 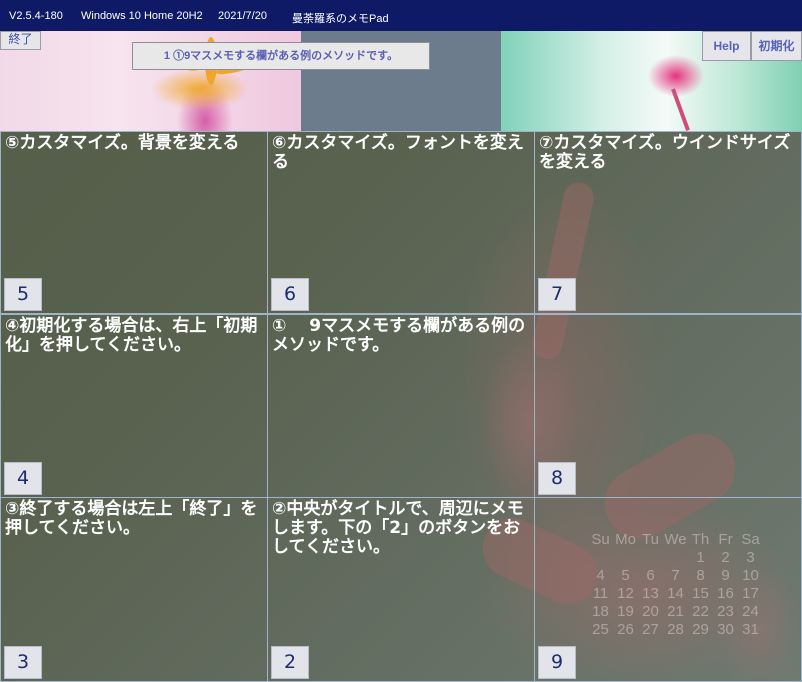 What do you see at coordinates (600, 575) in the screenshot?
I see `calendar-day: 4` at bounding box center [600, 575].